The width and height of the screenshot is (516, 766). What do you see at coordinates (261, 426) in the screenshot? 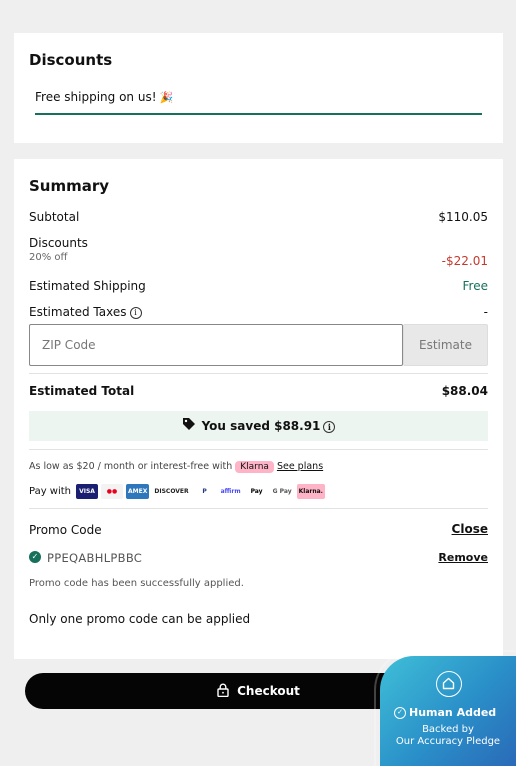
I see `saved-text: You saved $88.91` at bounding box center [261, 426].